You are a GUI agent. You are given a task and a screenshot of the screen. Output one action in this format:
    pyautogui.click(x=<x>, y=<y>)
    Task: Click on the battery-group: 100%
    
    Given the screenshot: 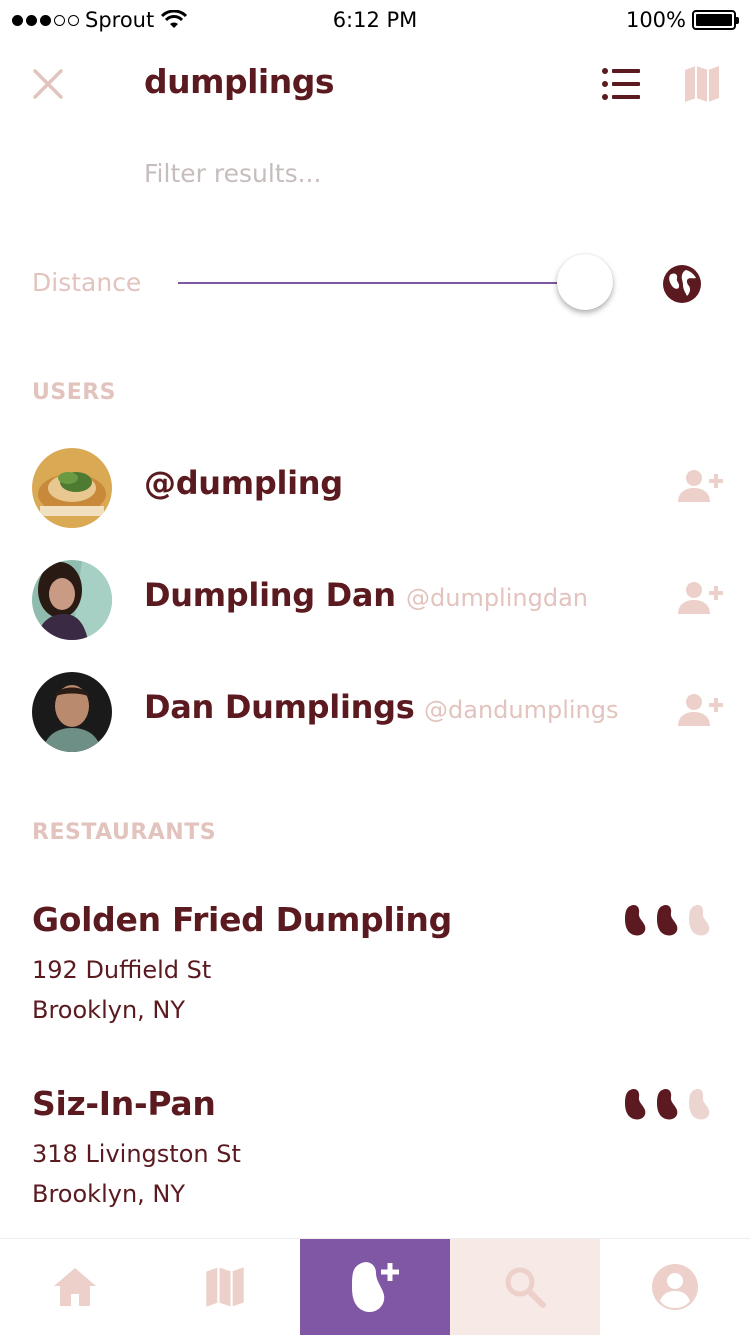 What is the action you would take?
    pyautogui.click(x=682, y=20)
    